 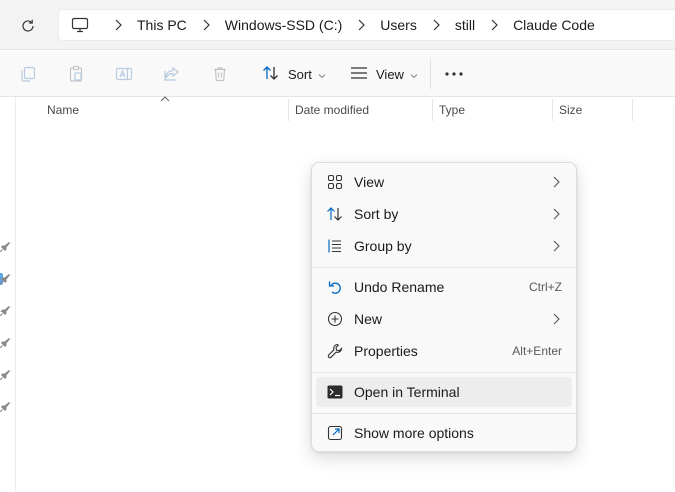 What do you see at coordinates (399, 287) in the screenshot?
I see `menu-item-undo-rename-label: Undo Rename` at bounding box center [399, 287].